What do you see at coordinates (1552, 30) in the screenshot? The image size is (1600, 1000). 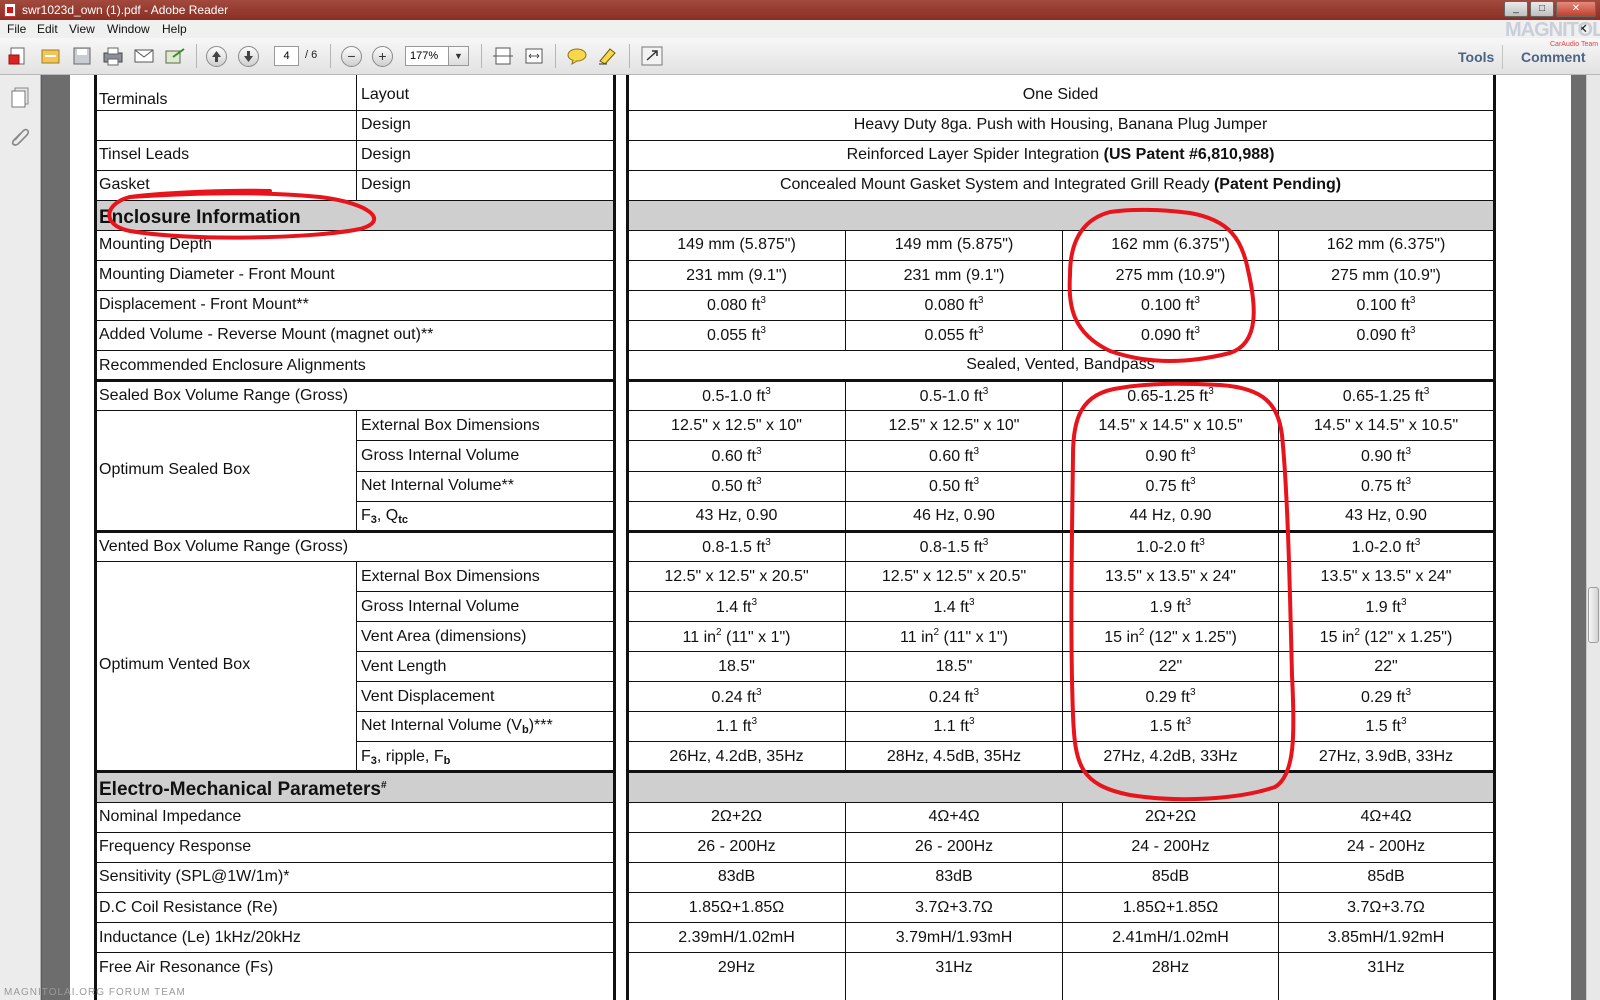 I see `watermark-logo: MAGNITOLA` at bounding box center [1552, 30].